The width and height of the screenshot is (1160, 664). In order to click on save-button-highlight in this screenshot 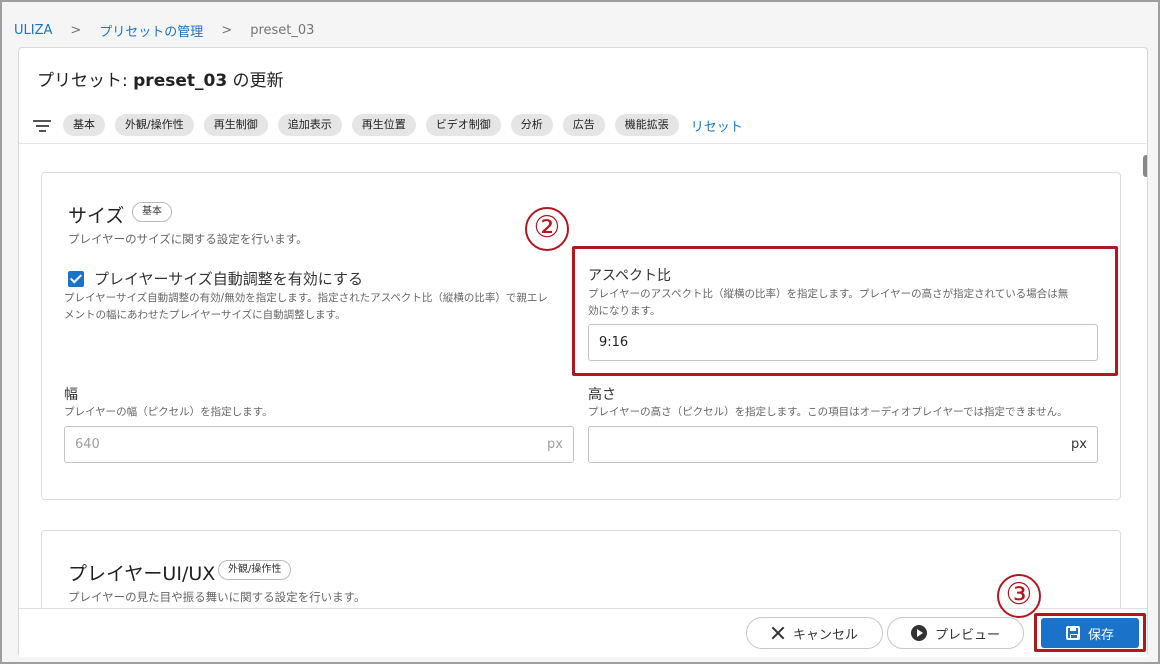, I will do `click(1090, 632)`.